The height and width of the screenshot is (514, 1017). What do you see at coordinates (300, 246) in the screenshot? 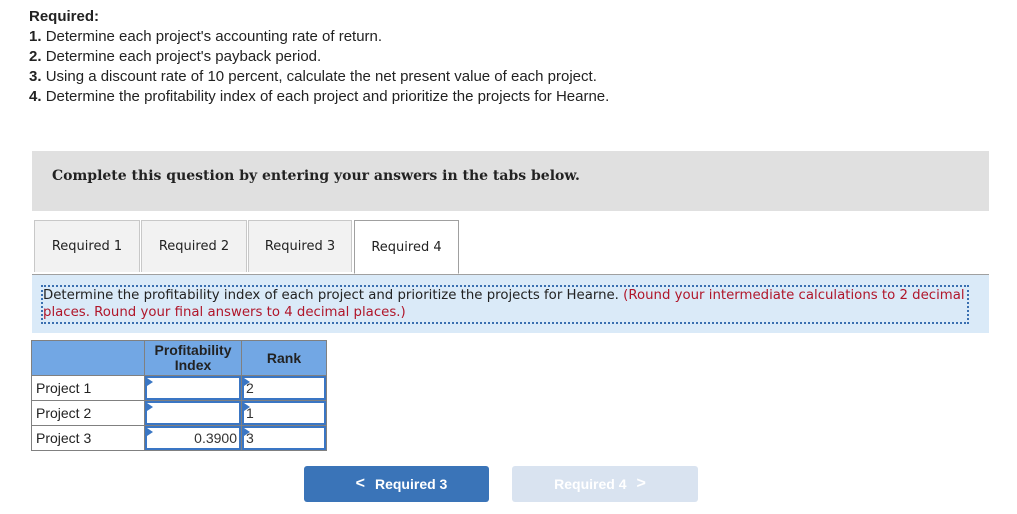
I see `tab-required-3: Required 3` at bounding box center [300, 246].